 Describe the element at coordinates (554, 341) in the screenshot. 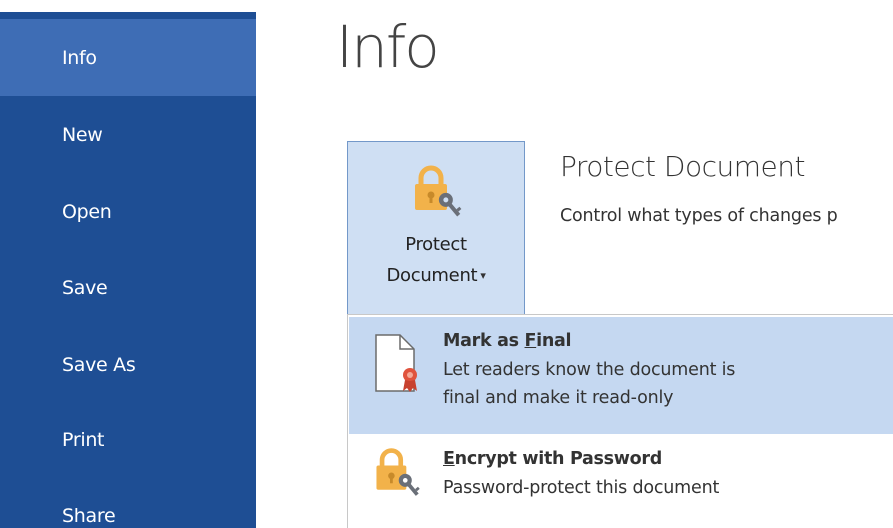

I see `mark-final-title-post: inal` at that location.